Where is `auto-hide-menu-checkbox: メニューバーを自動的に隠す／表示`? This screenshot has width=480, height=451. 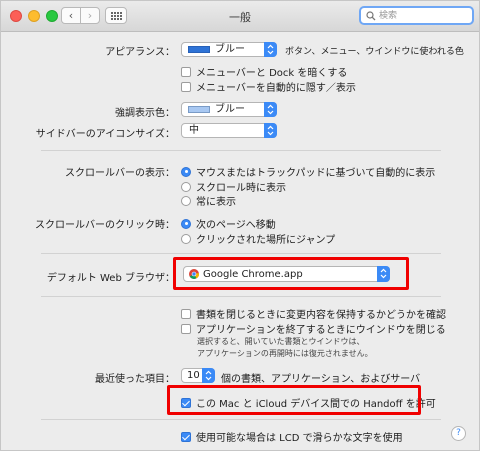 auto-hide-menu-checkbox: メニューバーを自動的に隠す／表示 is located at coordinates (268, 86).